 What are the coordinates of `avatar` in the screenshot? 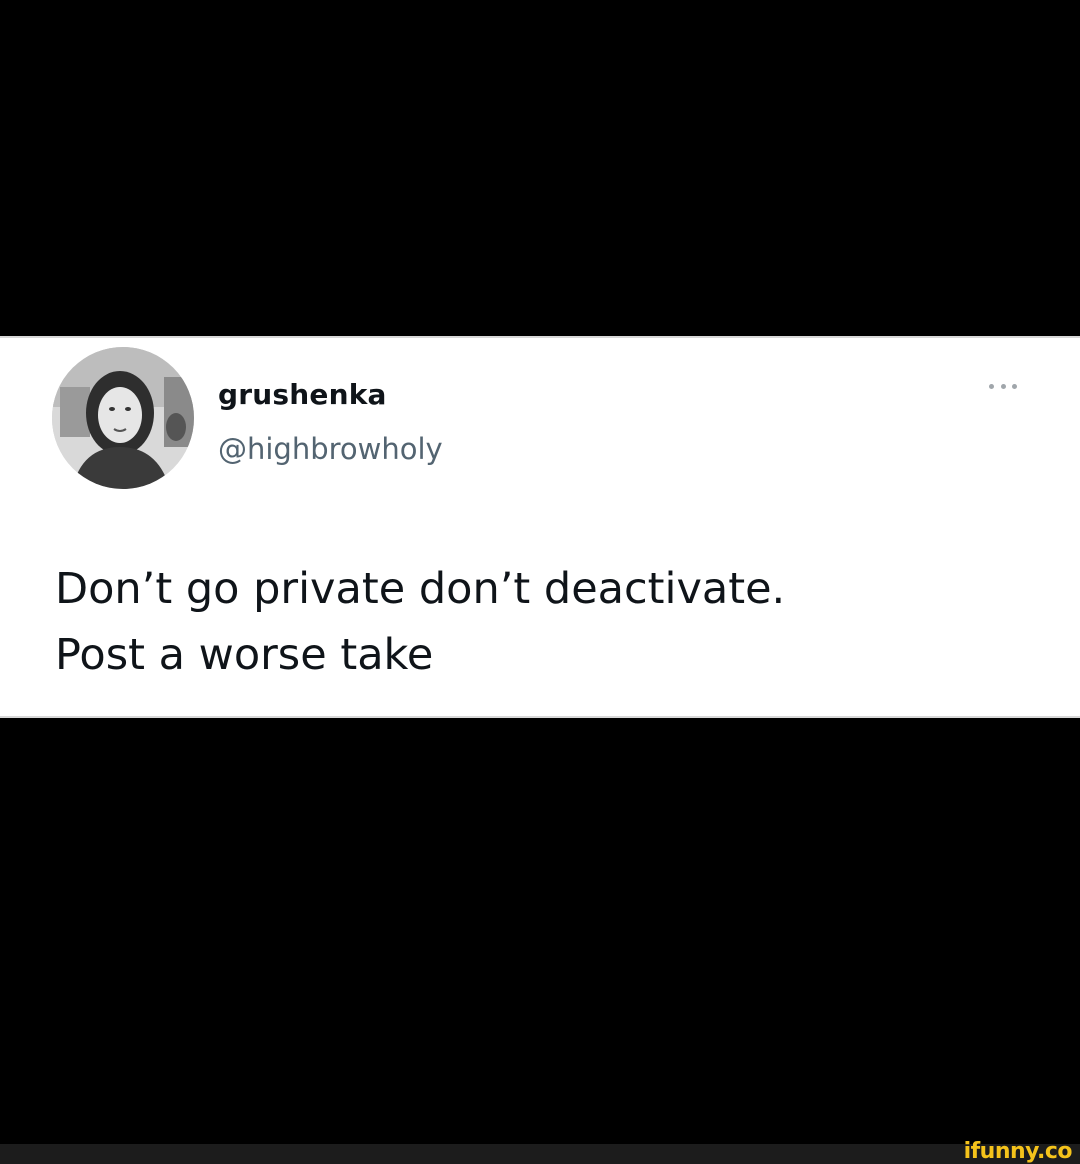 It's located at (123, 418).